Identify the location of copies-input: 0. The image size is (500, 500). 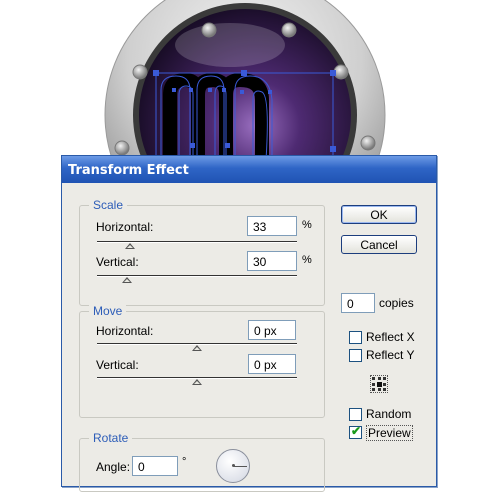
(358, 303).